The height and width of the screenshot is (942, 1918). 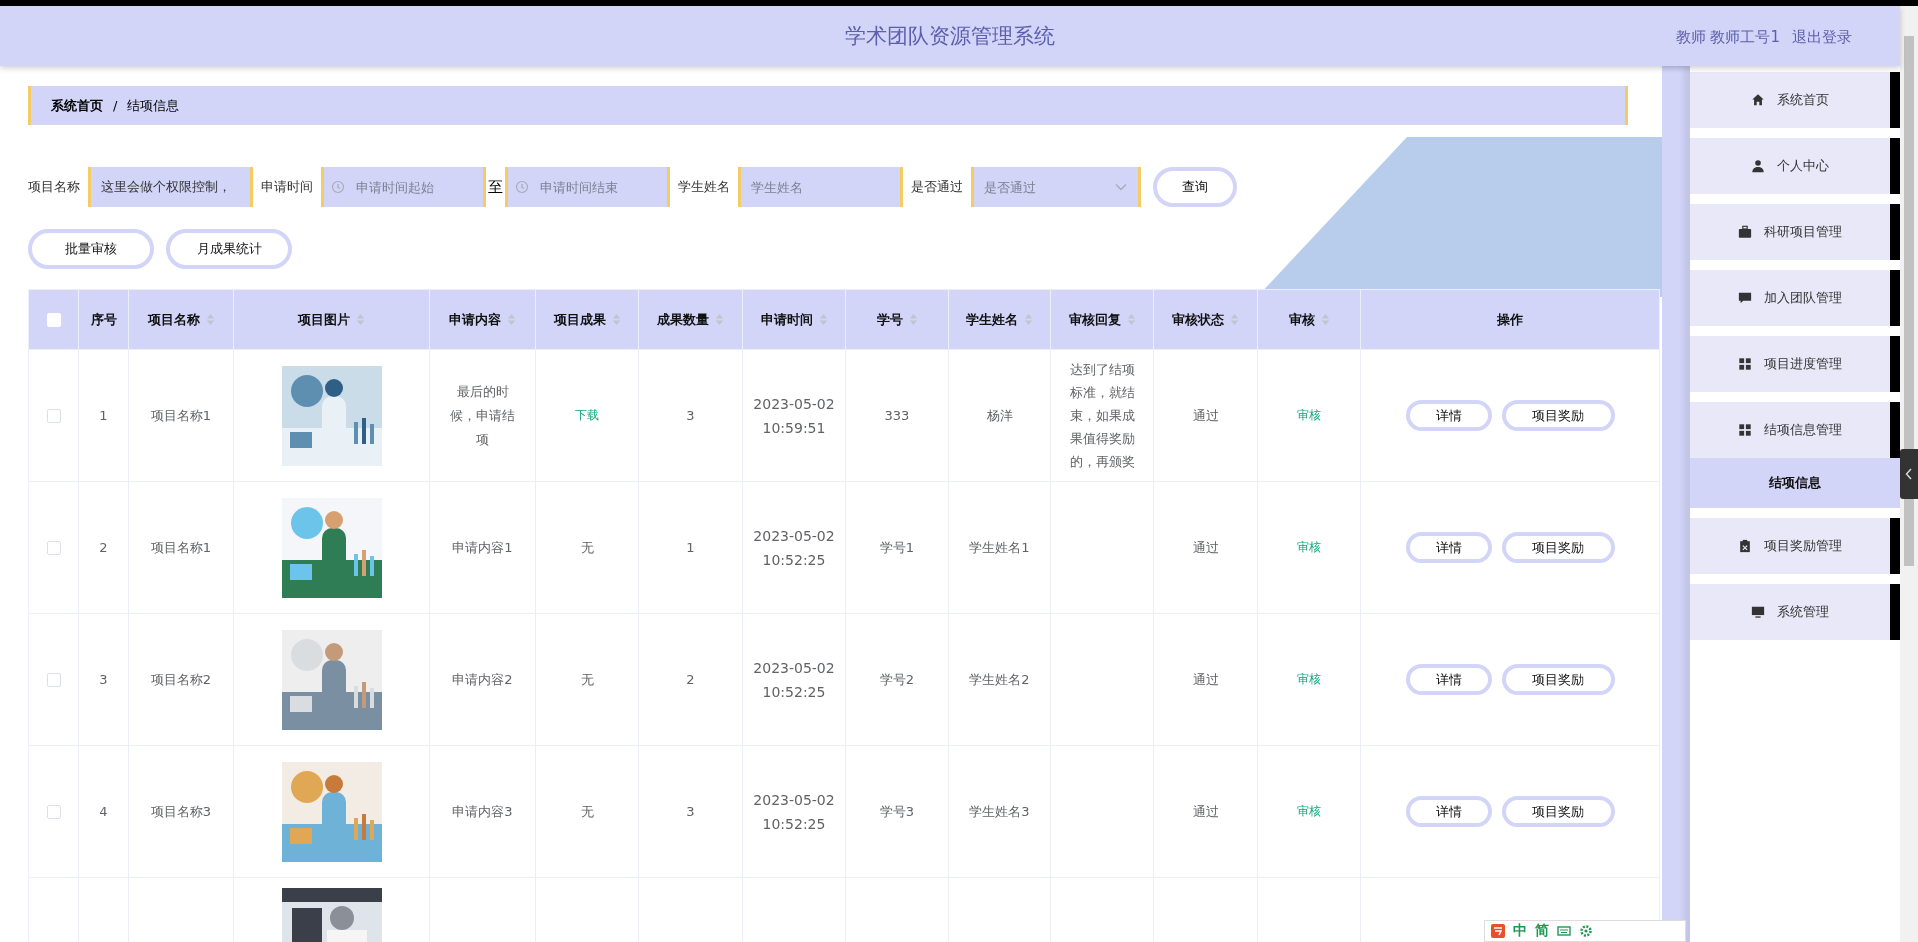 What do you see at coordinates (1795, 100) in the screenshot?
I see `sidebar-item: 系统首页` at bounding box center [1795, 100].